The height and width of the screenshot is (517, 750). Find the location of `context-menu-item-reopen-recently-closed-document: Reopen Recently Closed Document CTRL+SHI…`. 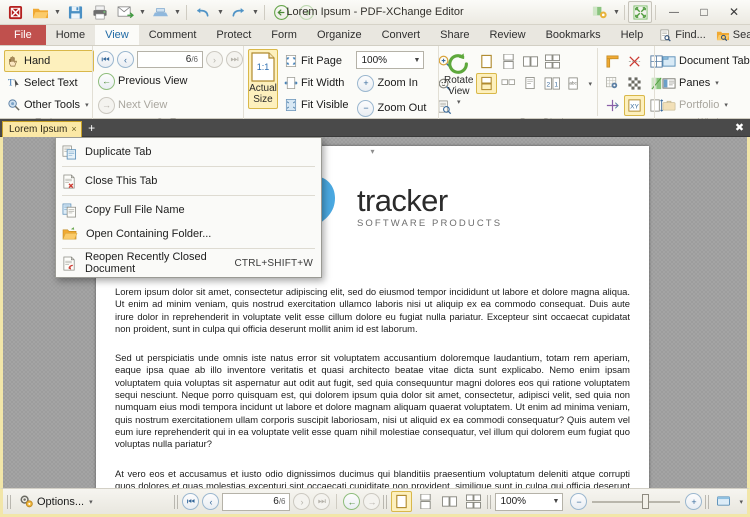

context-menu-item-reopen-recently-closed-document: Reopen Recently Closed Document CTRL+SHI… is located at coordinates (188, 263).